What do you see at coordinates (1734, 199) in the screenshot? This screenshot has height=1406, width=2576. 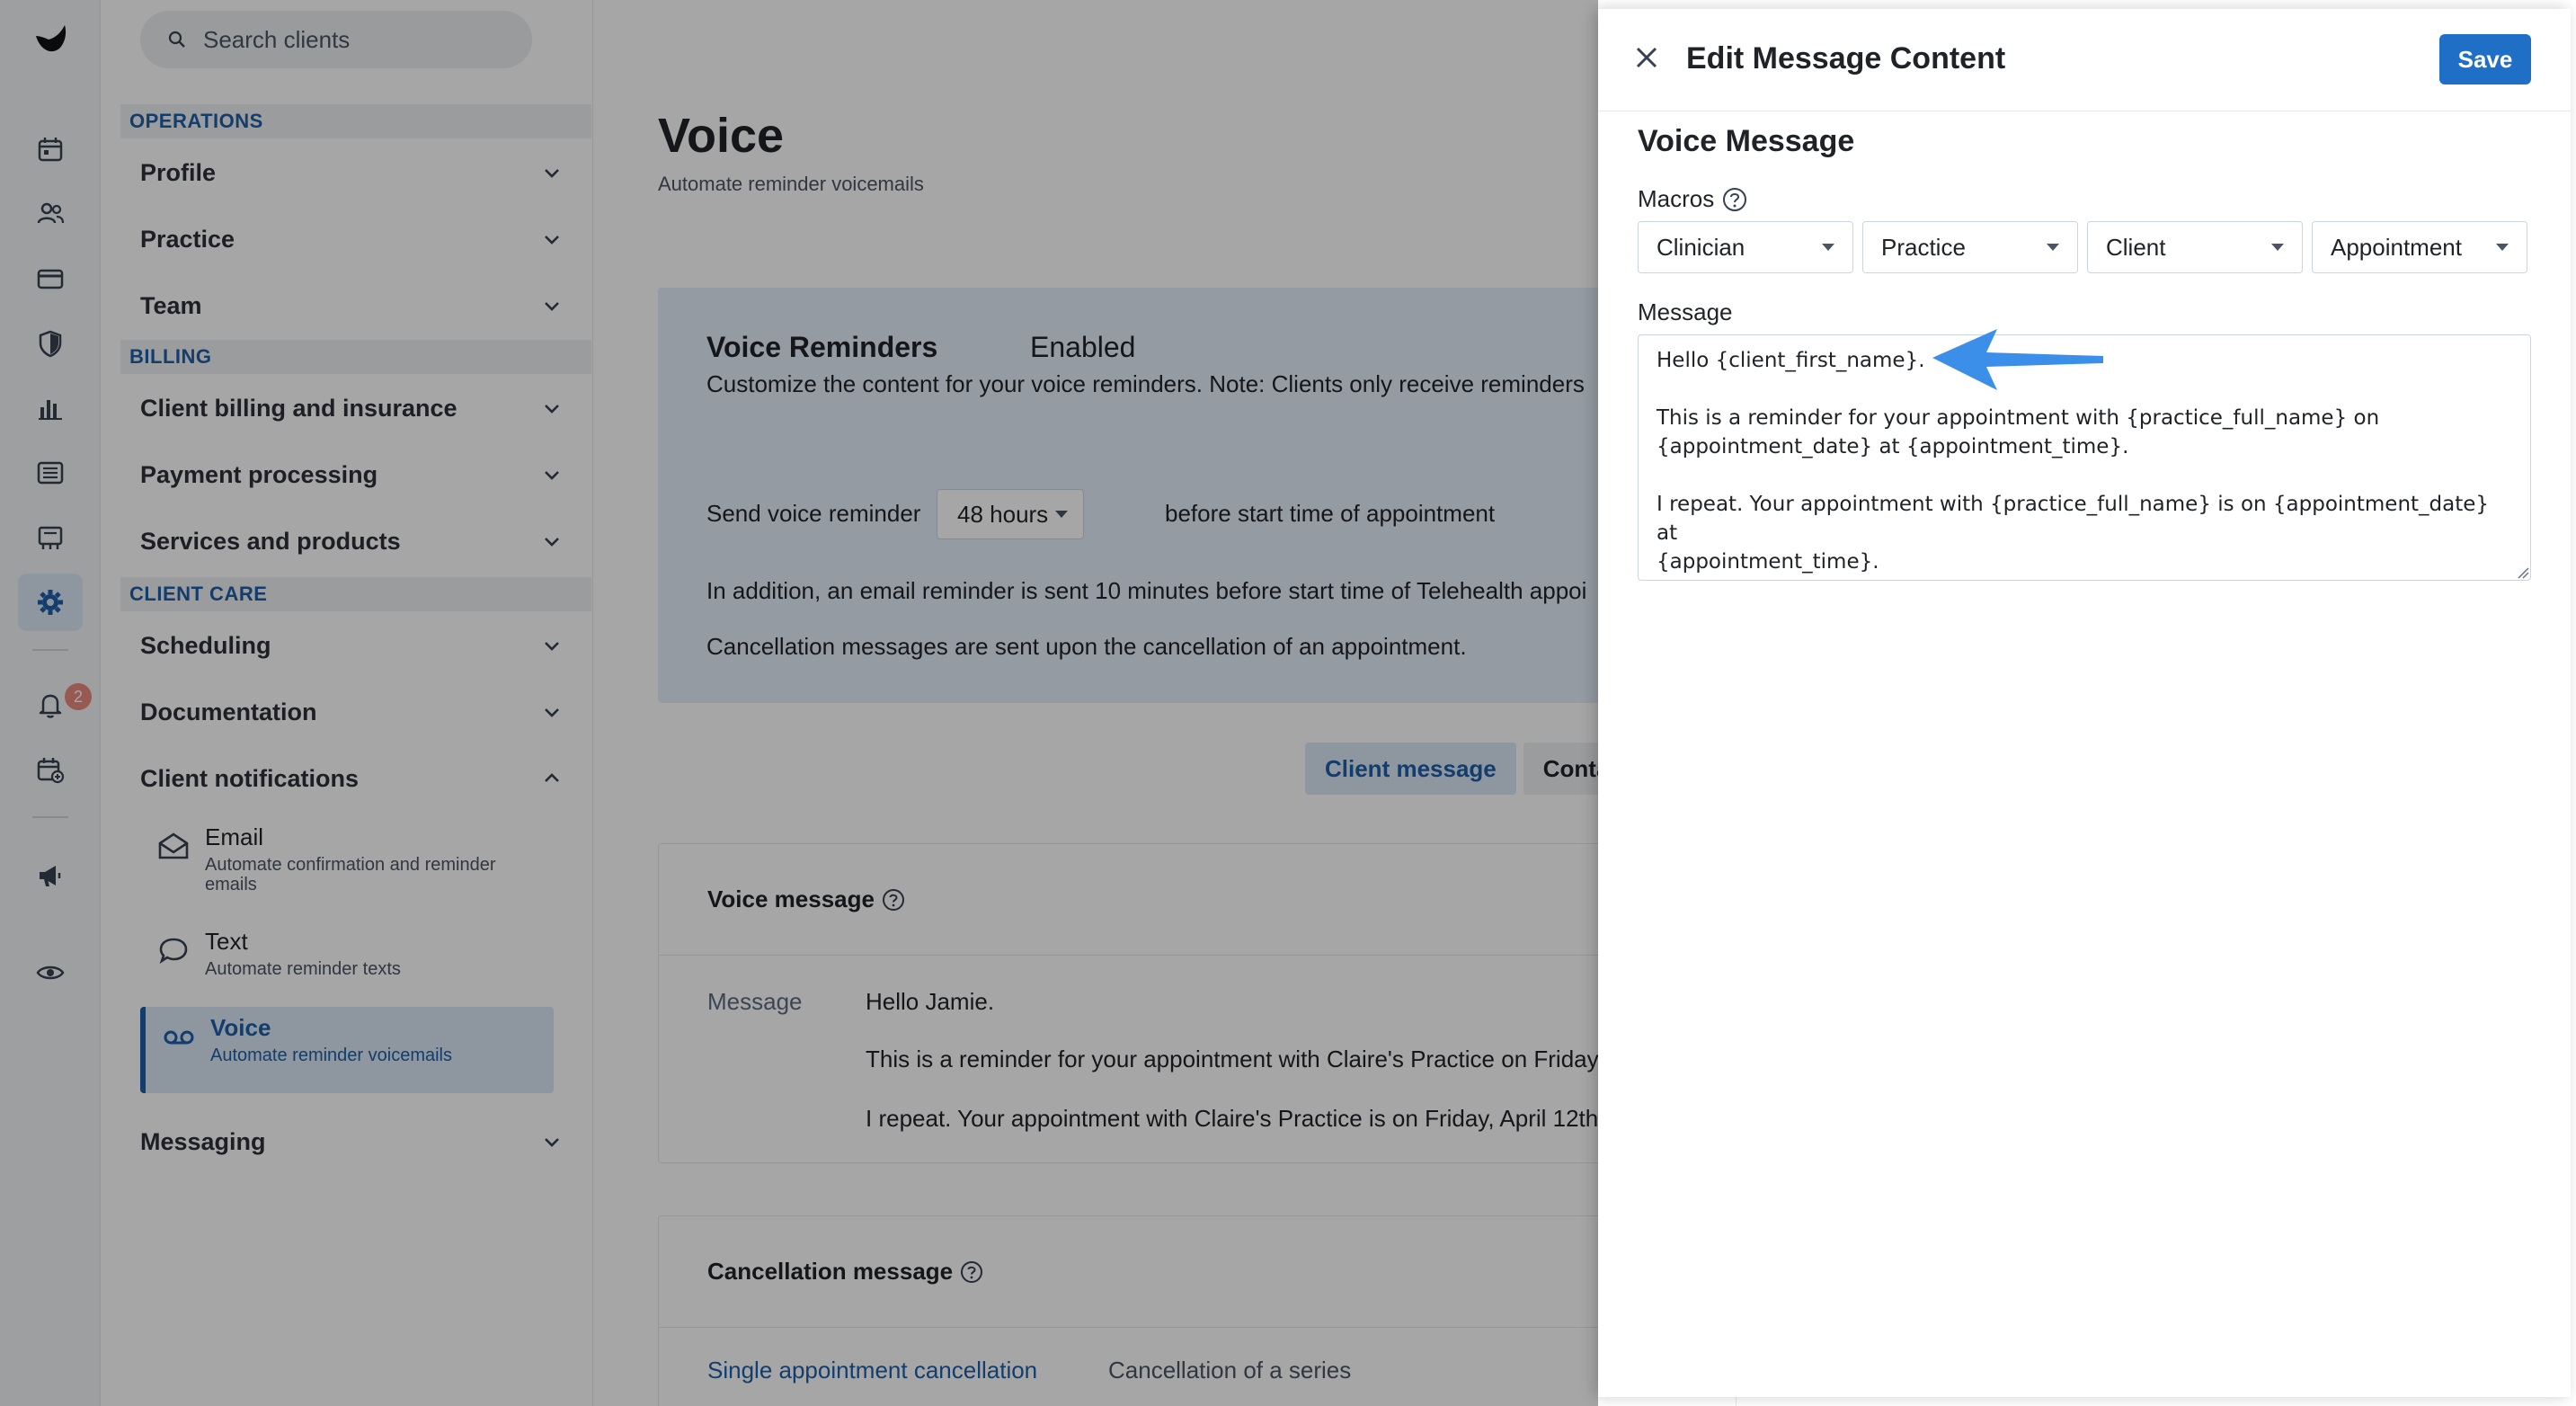 I see `help-icon` at bounding box center [1734, 199].